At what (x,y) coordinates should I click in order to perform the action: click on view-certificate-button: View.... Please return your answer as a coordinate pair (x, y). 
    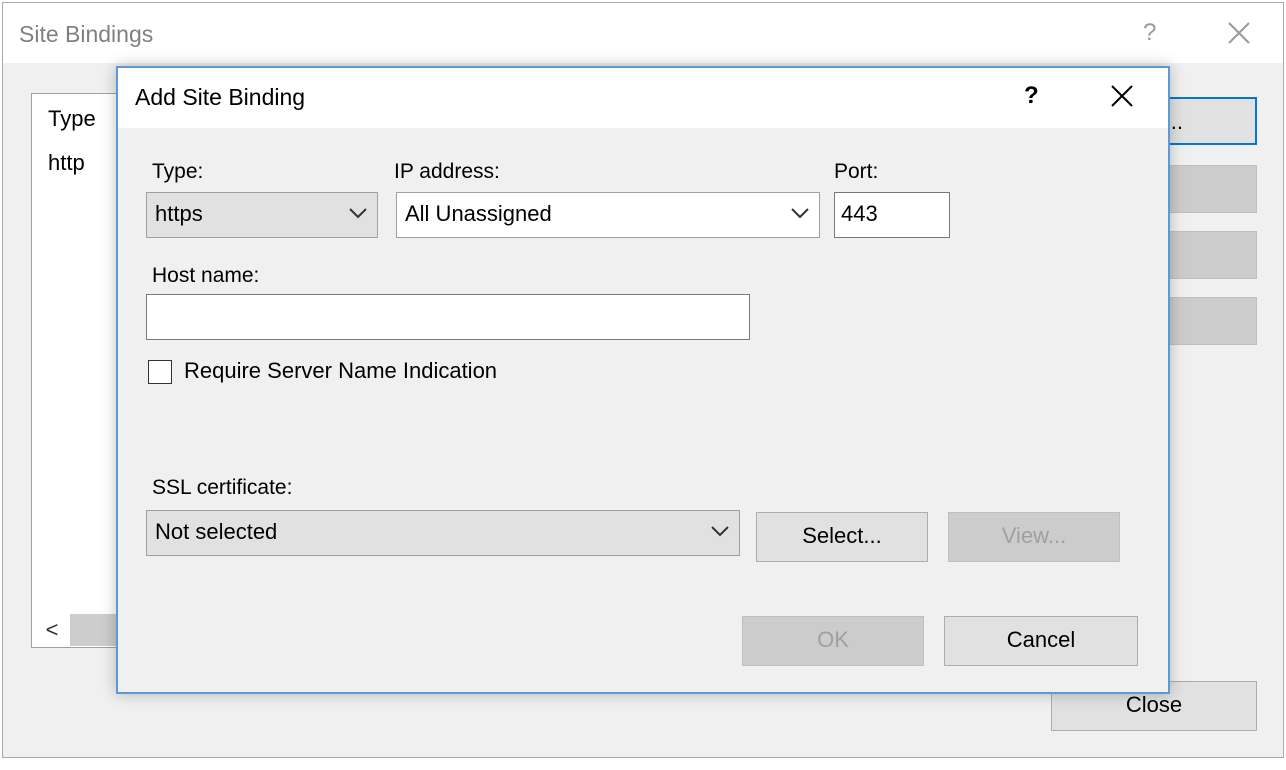
    Looking at the image, I should click on (1034, 537).